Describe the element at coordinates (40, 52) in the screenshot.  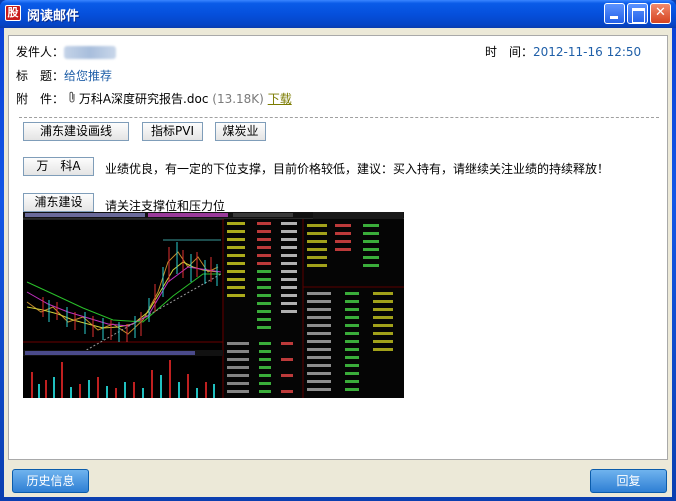
I see `sender-label: 发件人：` at that location.